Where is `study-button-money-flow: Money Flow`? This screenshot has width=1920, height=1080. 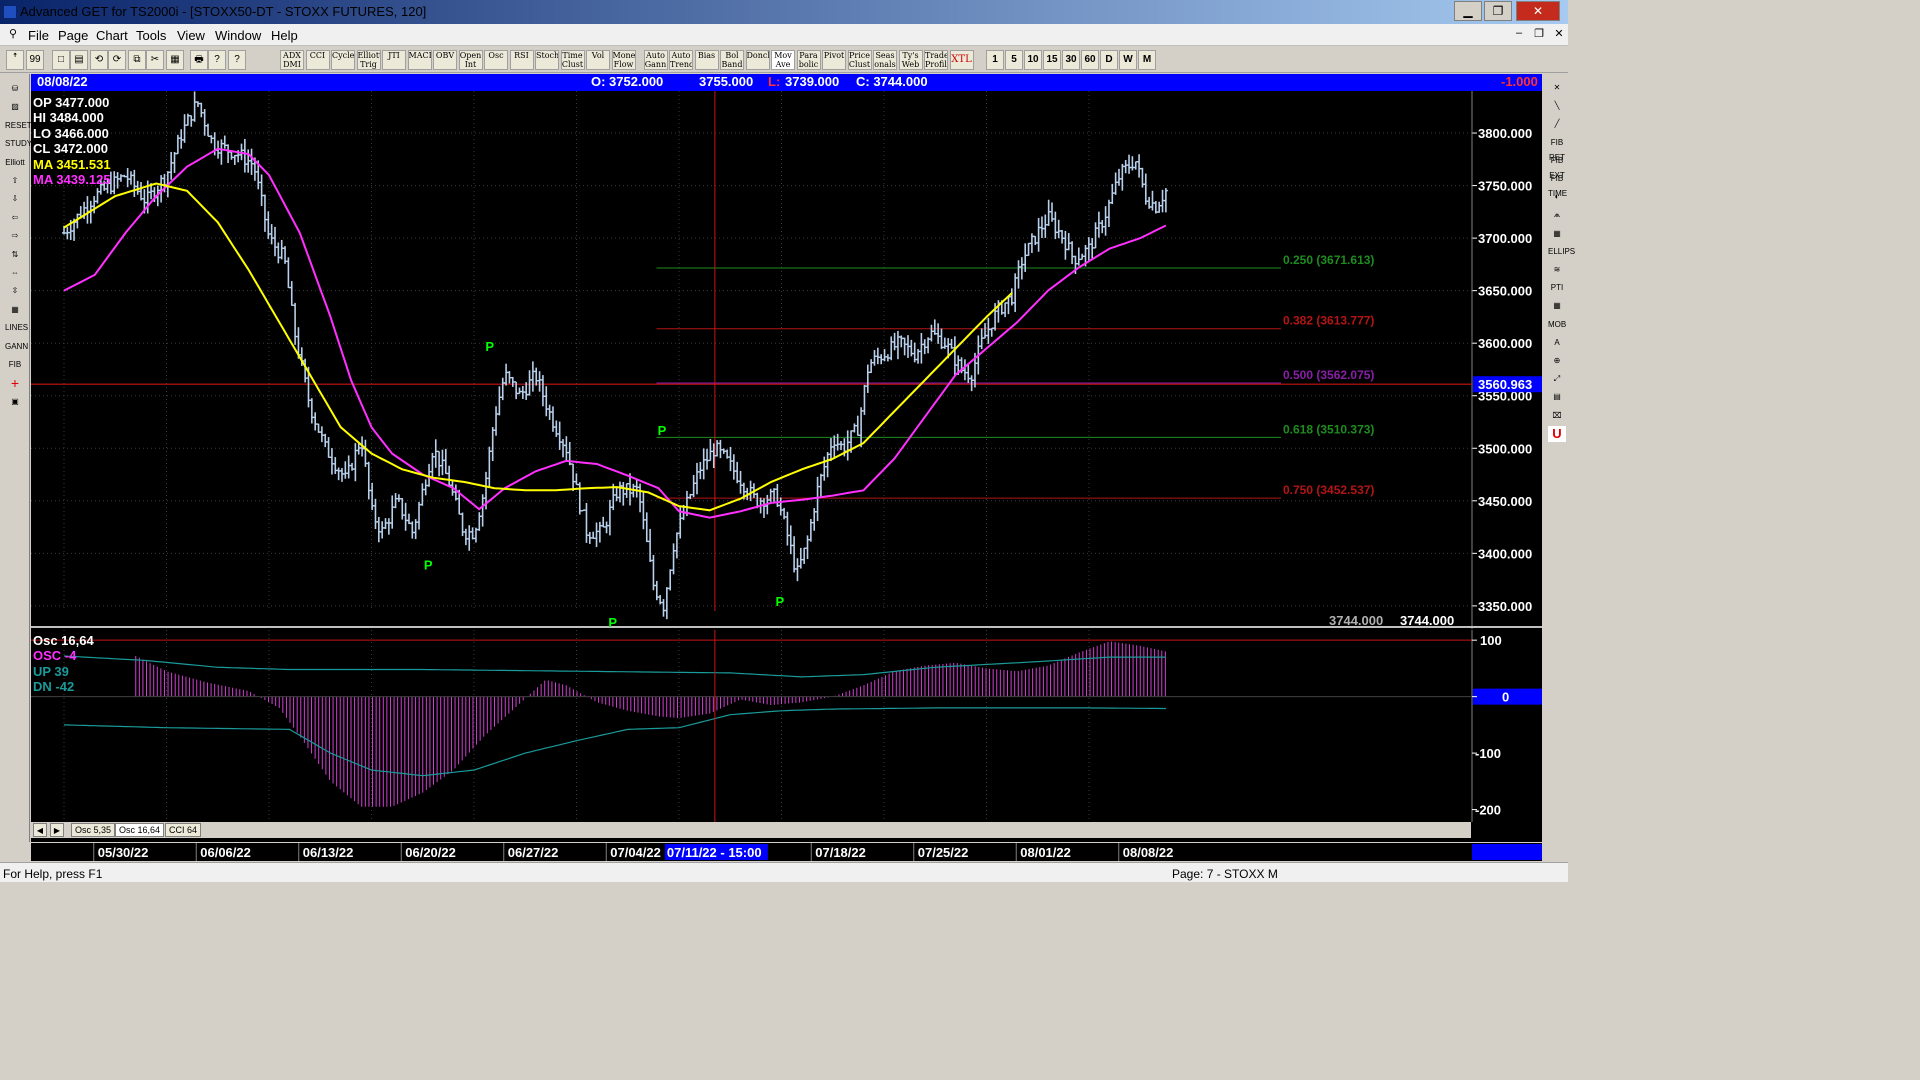 study-button-money-flow: Money Flow is located at coordinates (623, 60).